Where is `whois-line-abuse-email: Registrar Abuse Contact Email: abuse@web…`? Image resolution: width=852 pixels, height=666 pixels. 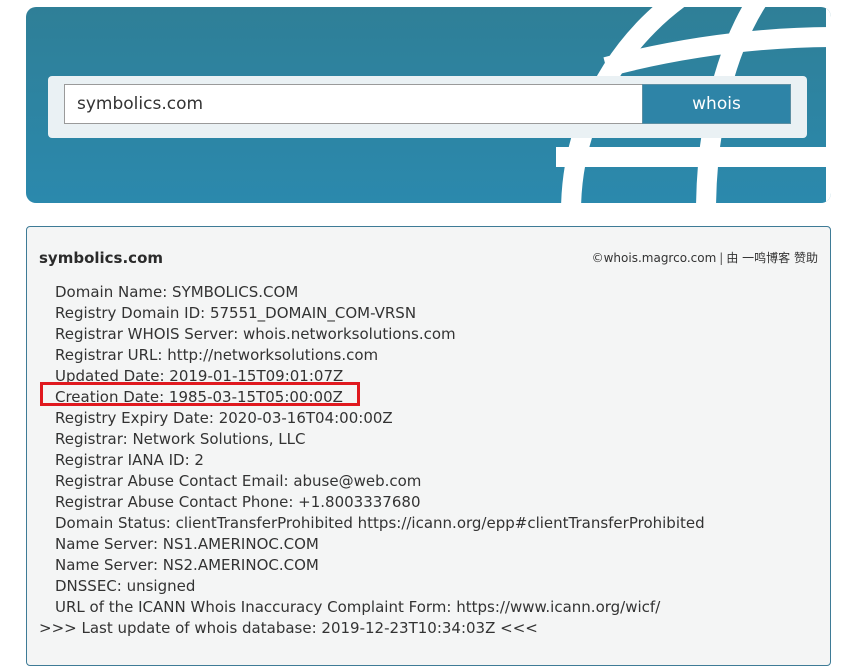
whois-line-abuse-email: Registrar Abuse Contact Email: abuse@web… is located at coordinates (238, 481).